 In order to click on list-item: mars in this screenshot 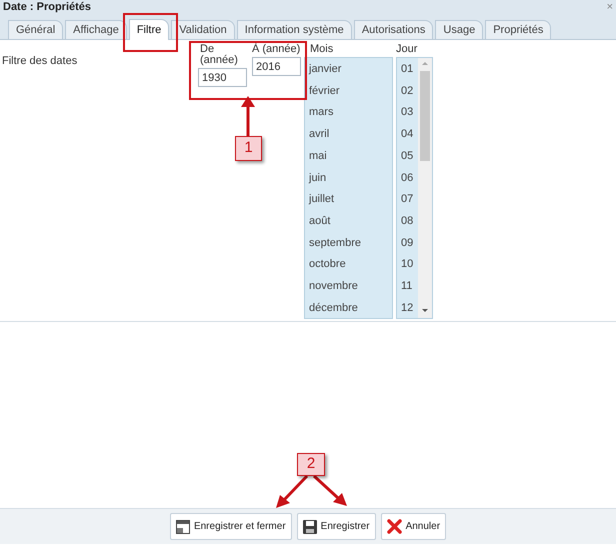, I will do `click(348, 113)`.